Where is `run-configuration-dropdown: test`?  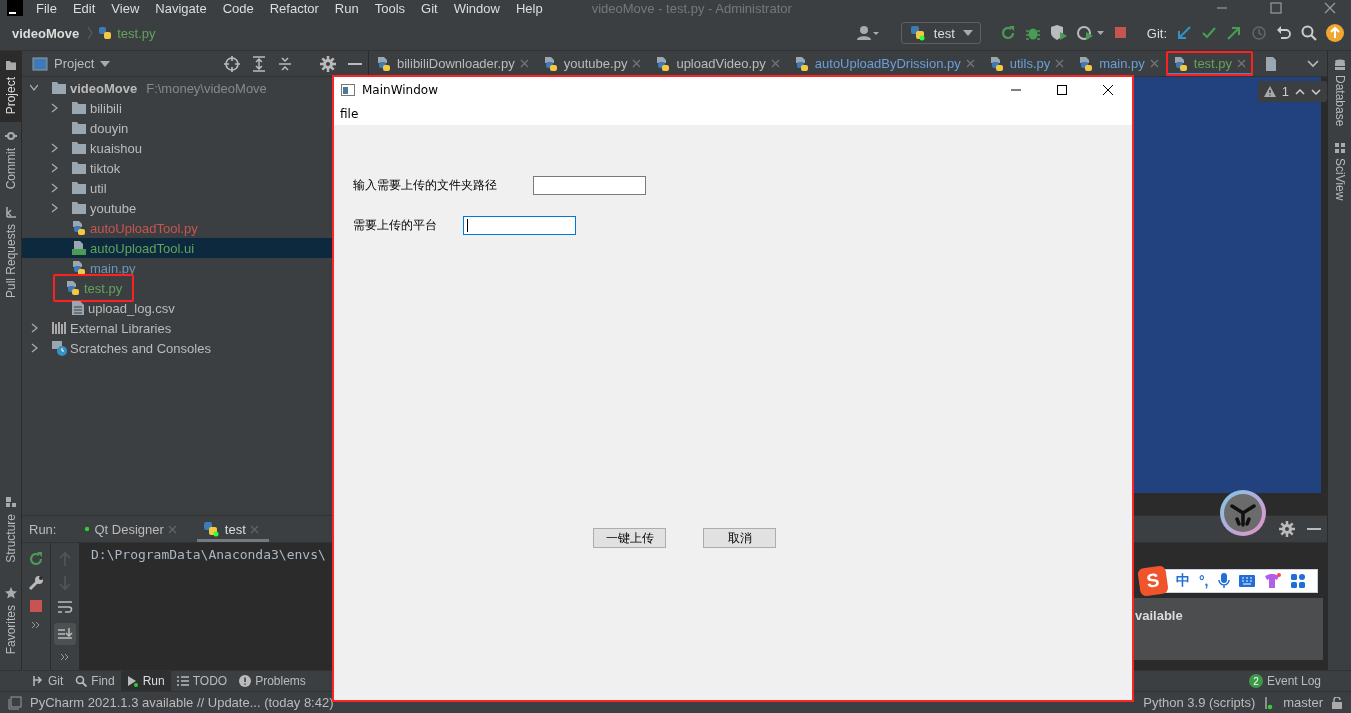 run-configuration-dropdown: test is located at coordinates (940, 33).